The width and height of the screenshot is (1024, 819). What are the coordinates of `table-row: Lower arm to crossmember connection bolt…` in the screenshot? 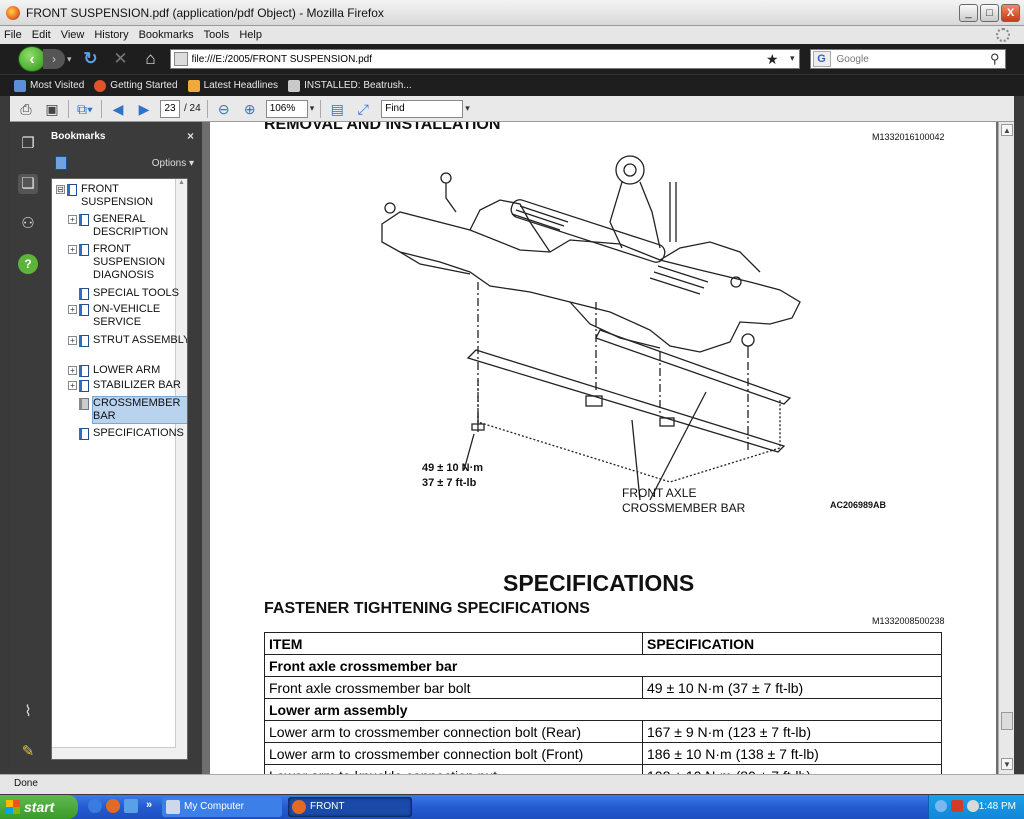 It's located at (603, 753).